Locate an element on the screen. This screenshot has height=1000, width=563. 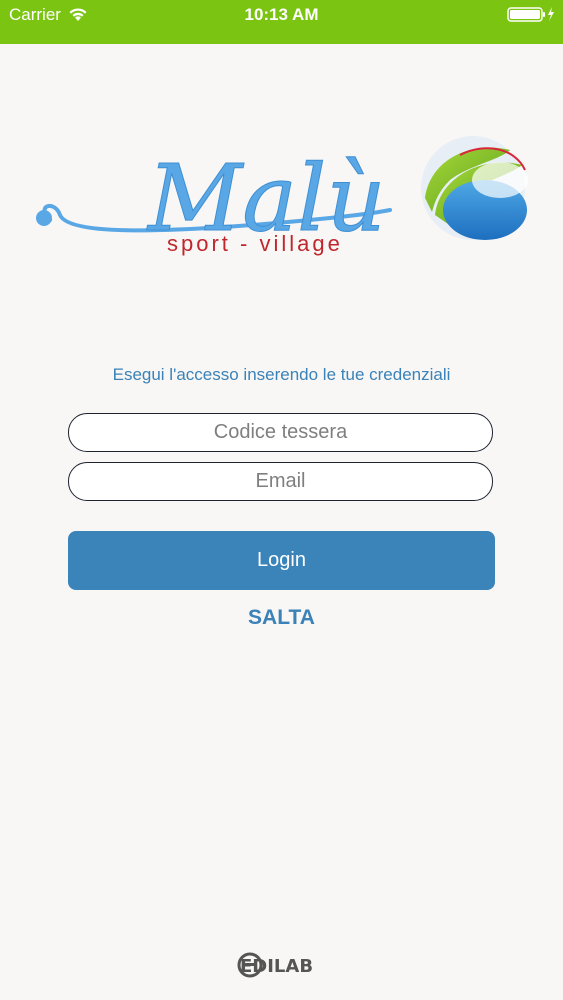
edilab-logo: EDILAB is located at coordinates (275, 965).